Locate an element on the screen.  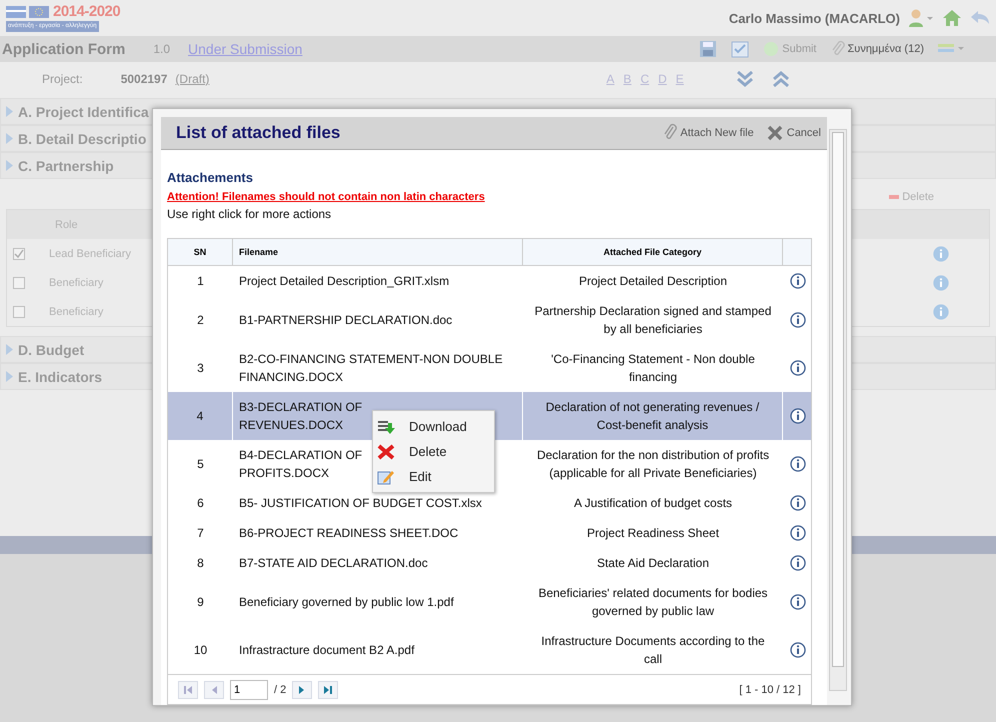
first-page-button is located at coordinates (188, 689).